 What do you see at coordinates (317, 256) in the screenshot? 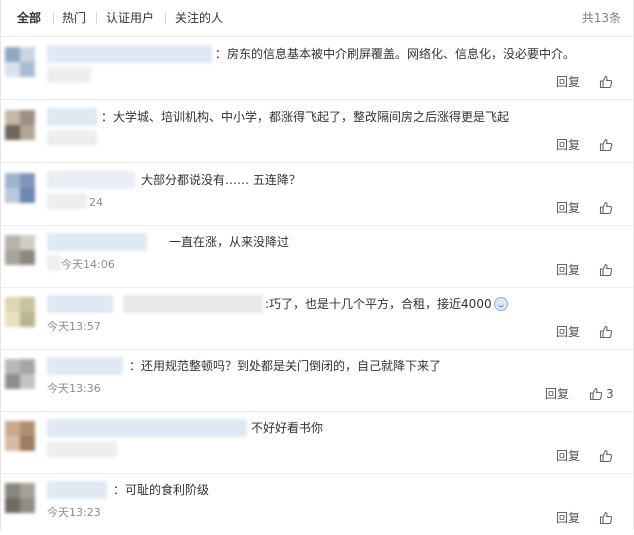
I see `comment-item: 一直在涨，从来没降过 今天14:06 回复` at bounding box center [317, 256].